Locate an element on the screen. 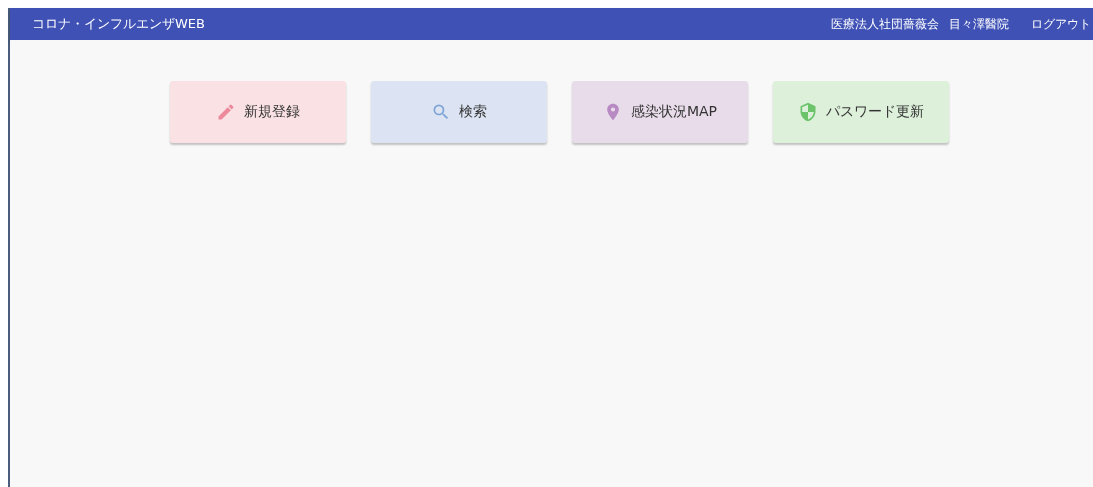  menu-button: パスワード更新 is located at coordinates (861, 112).